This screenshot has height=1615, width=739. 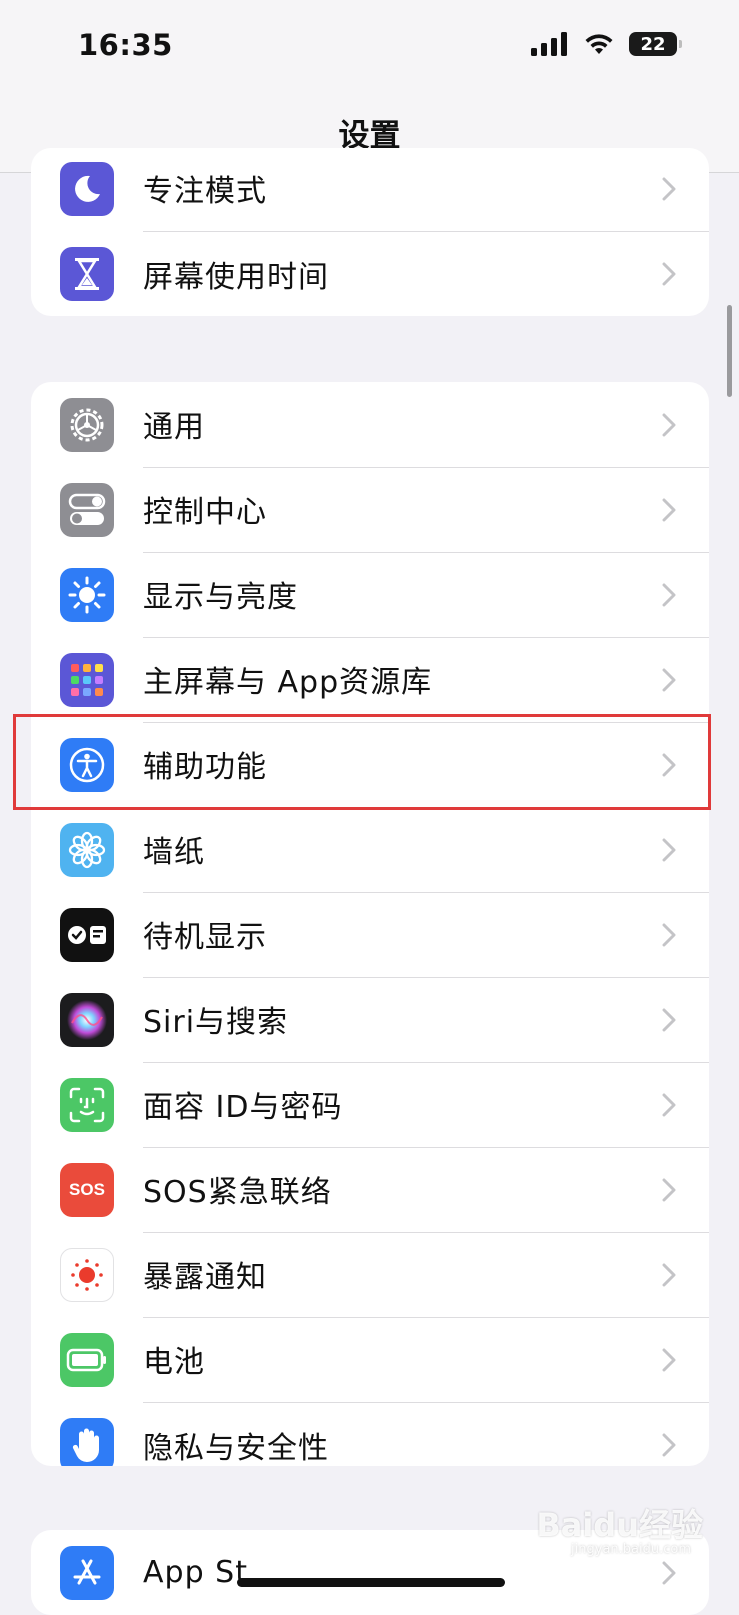 What do you see at coordinates (220, 597) in the screenshot?
I see `row-label: 显示与亮度` at bounding box center [220, 597].